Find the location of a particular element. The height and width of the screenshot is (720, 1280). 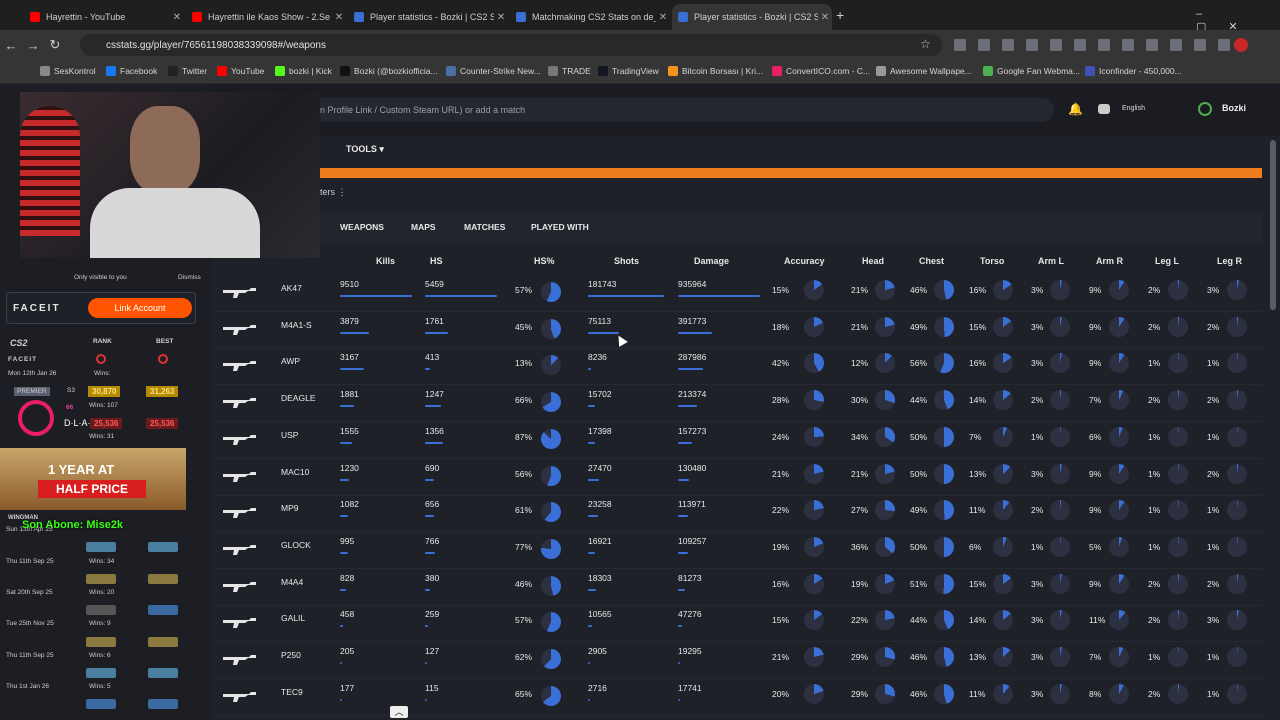

legr-percent: 1% is located at coordinates (1213, 546).